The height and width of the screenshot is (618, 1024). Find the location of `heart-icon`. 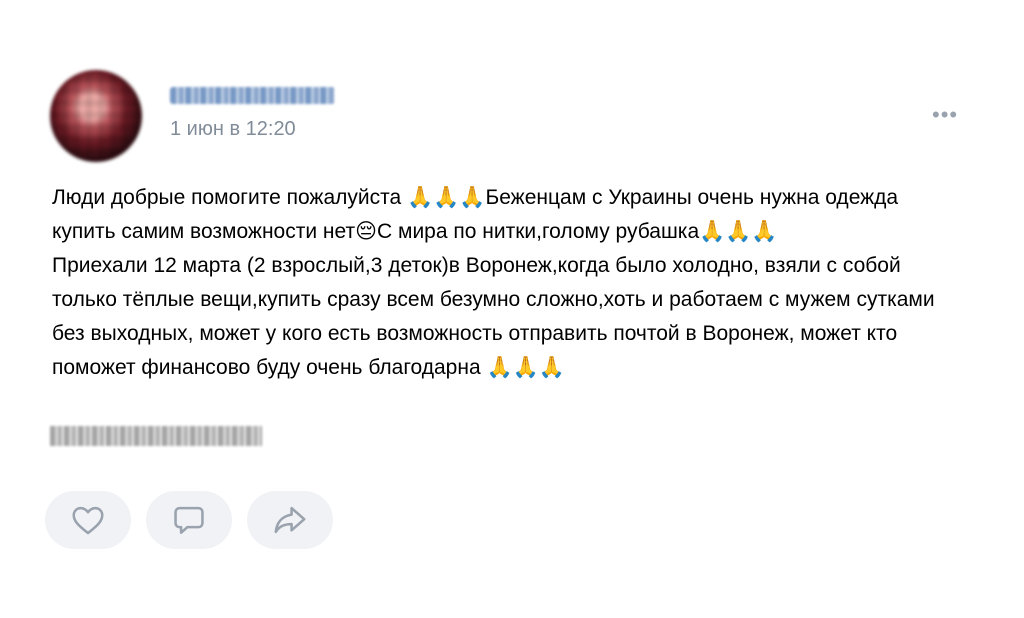

heart-icon is located at coordinates (88, 520).